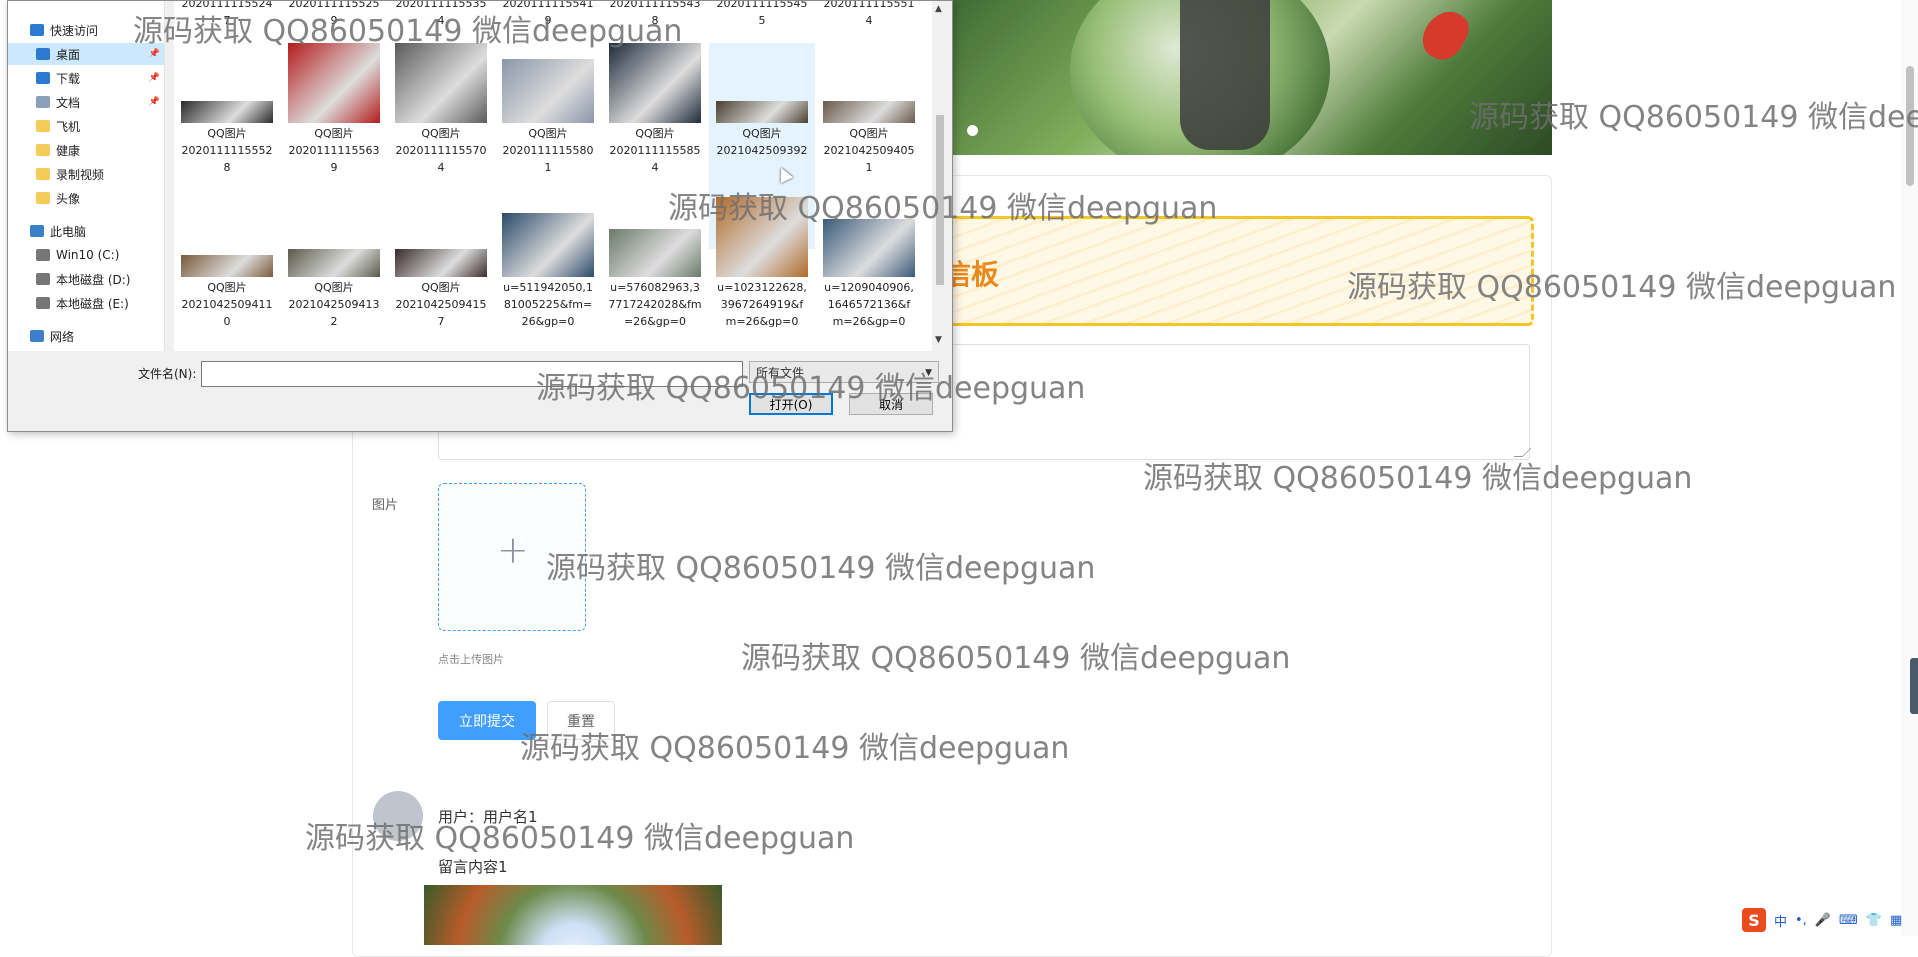  Describe the element at coordinates (581, 720) in the screenshot. I see `reset-button: 重置` at that location.